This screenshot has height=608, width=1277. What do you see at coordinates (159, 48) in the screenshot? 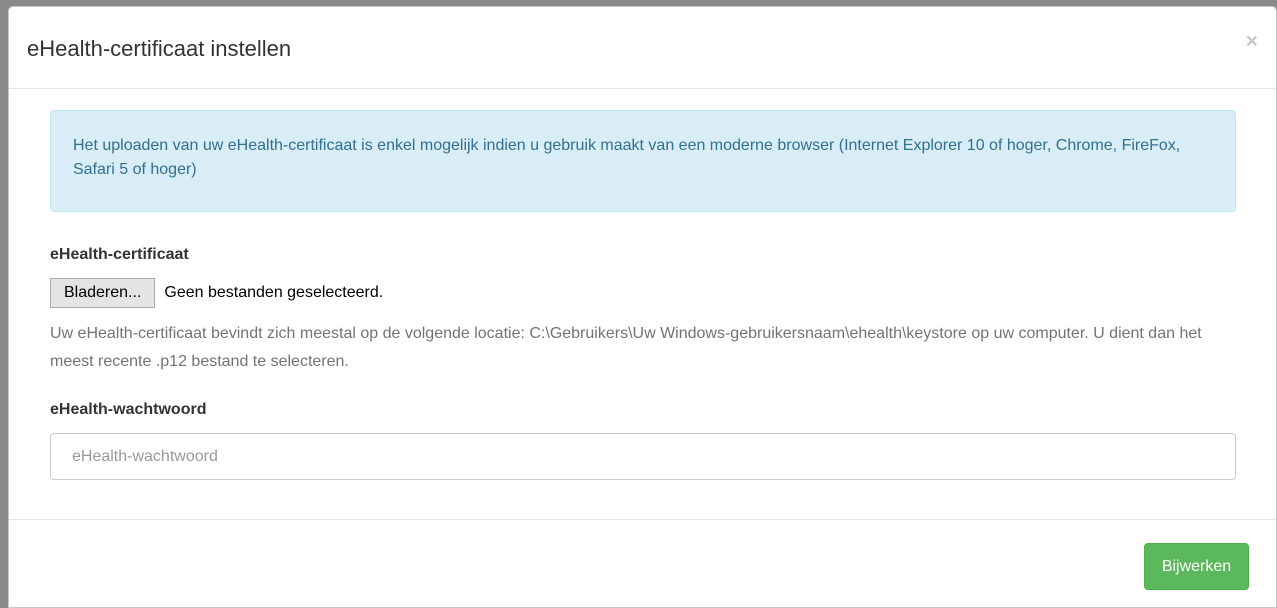
I see `modal-title: eHealth-certificaat instellen` at bounding box center [159, 48].